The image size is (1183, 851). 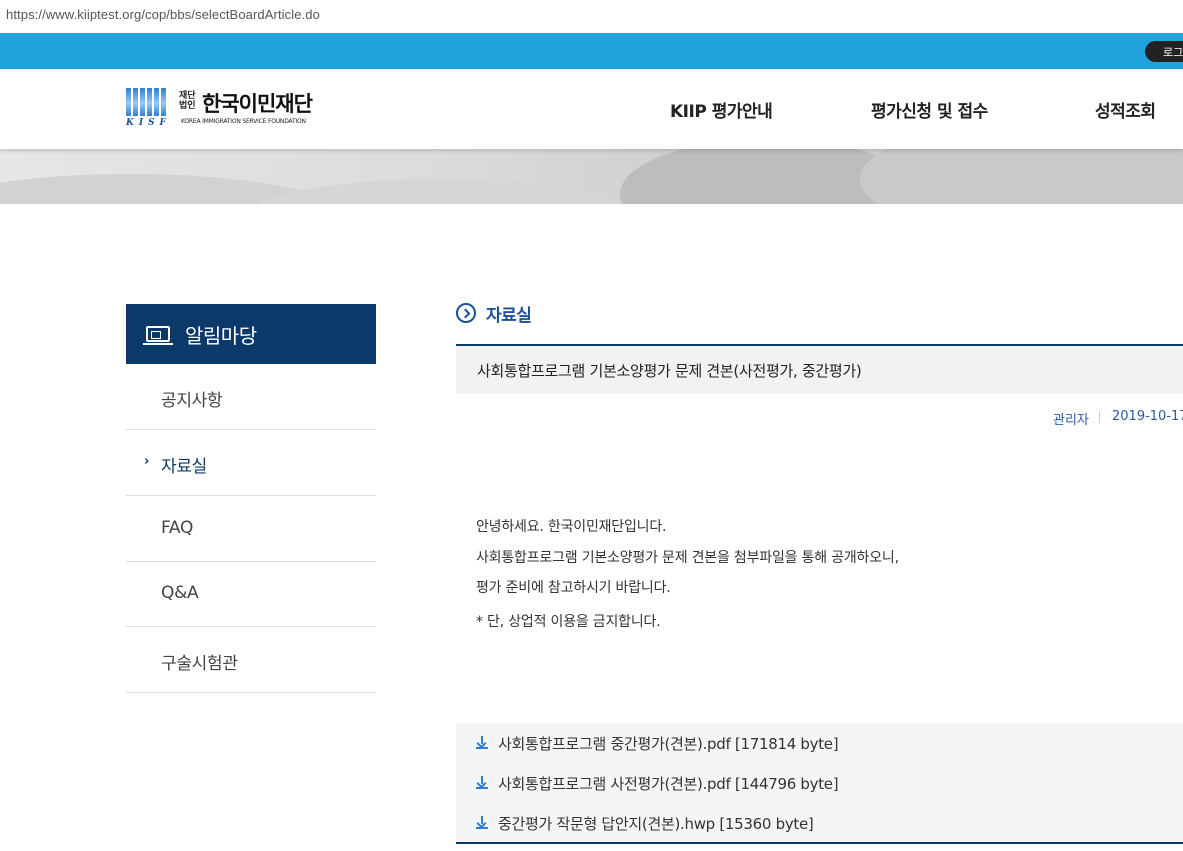 I want to click on article-body-line: * 단, 상업적 이용을 금지합니다., so click(x=568, y=622).